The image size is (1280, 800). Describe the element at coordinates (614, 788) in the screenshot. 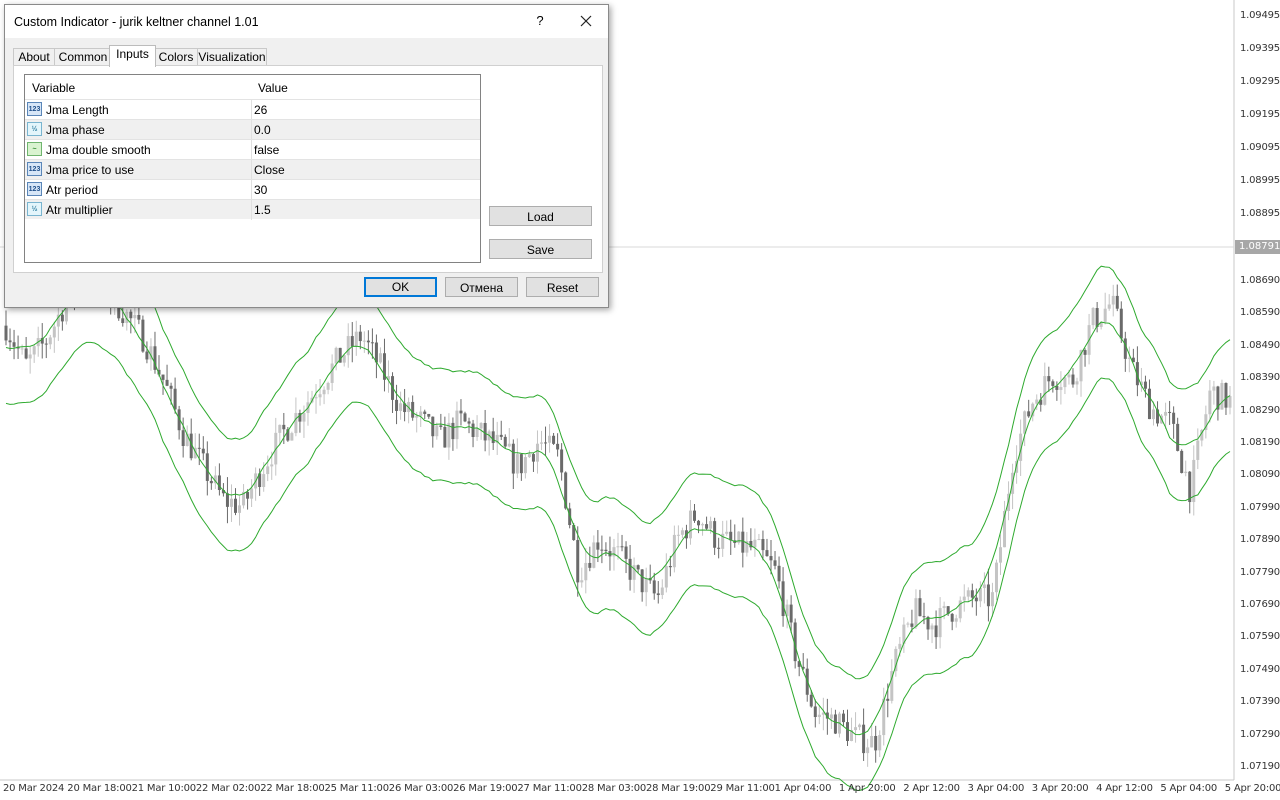

I see `time-tick-label: 28 Mar 03:00` at that location.